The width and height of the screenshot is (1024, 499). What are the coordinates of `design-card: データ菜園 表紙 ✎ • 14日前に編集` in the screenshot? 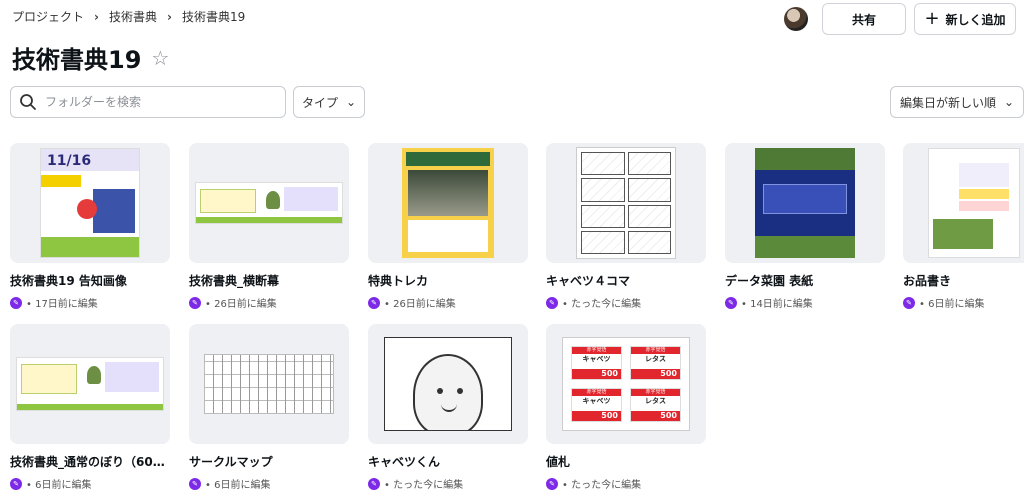 It's located at (805, 226).